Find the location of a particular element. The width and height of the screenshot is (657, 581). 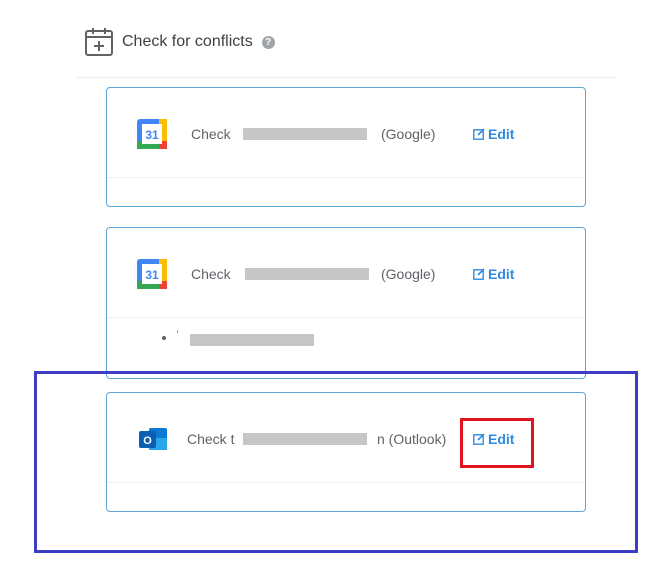

section-title: Check for conflicts is located at coordinates (187, 41).